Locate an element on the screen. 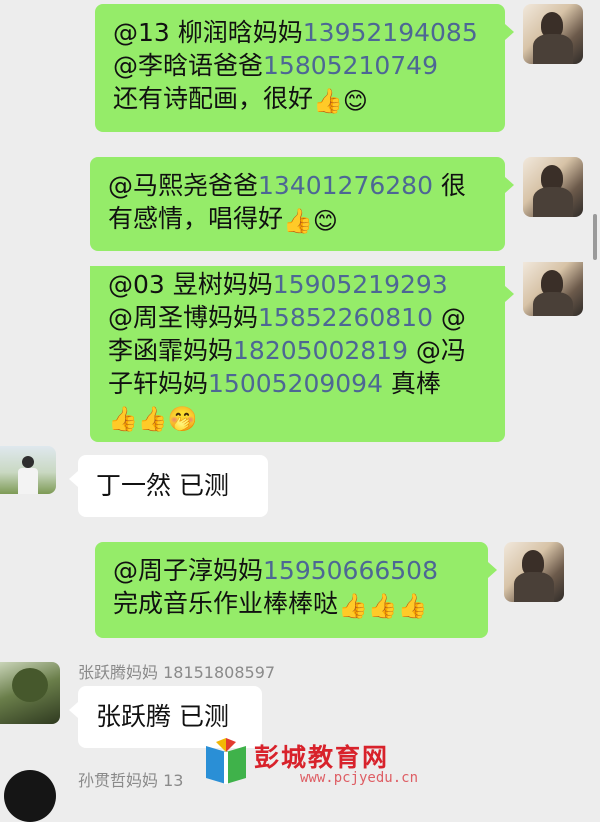  mention: @03 昱树妈妈 is located at coordinates (190, 284).